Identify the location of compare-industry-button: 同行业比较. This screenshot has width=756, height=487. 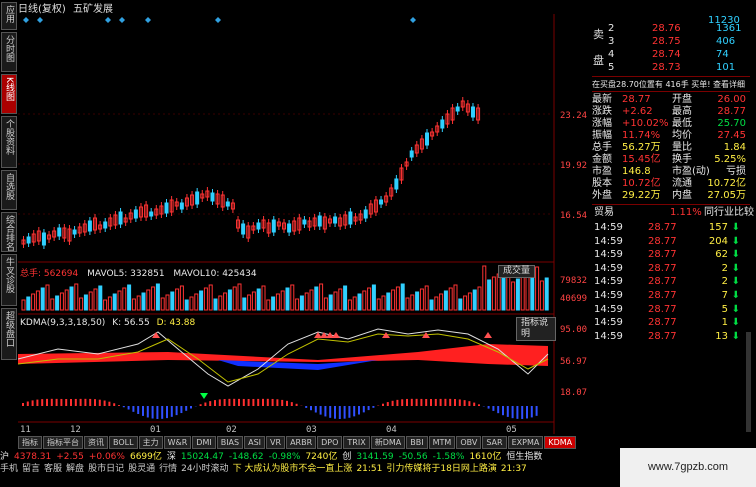
(729, 212).